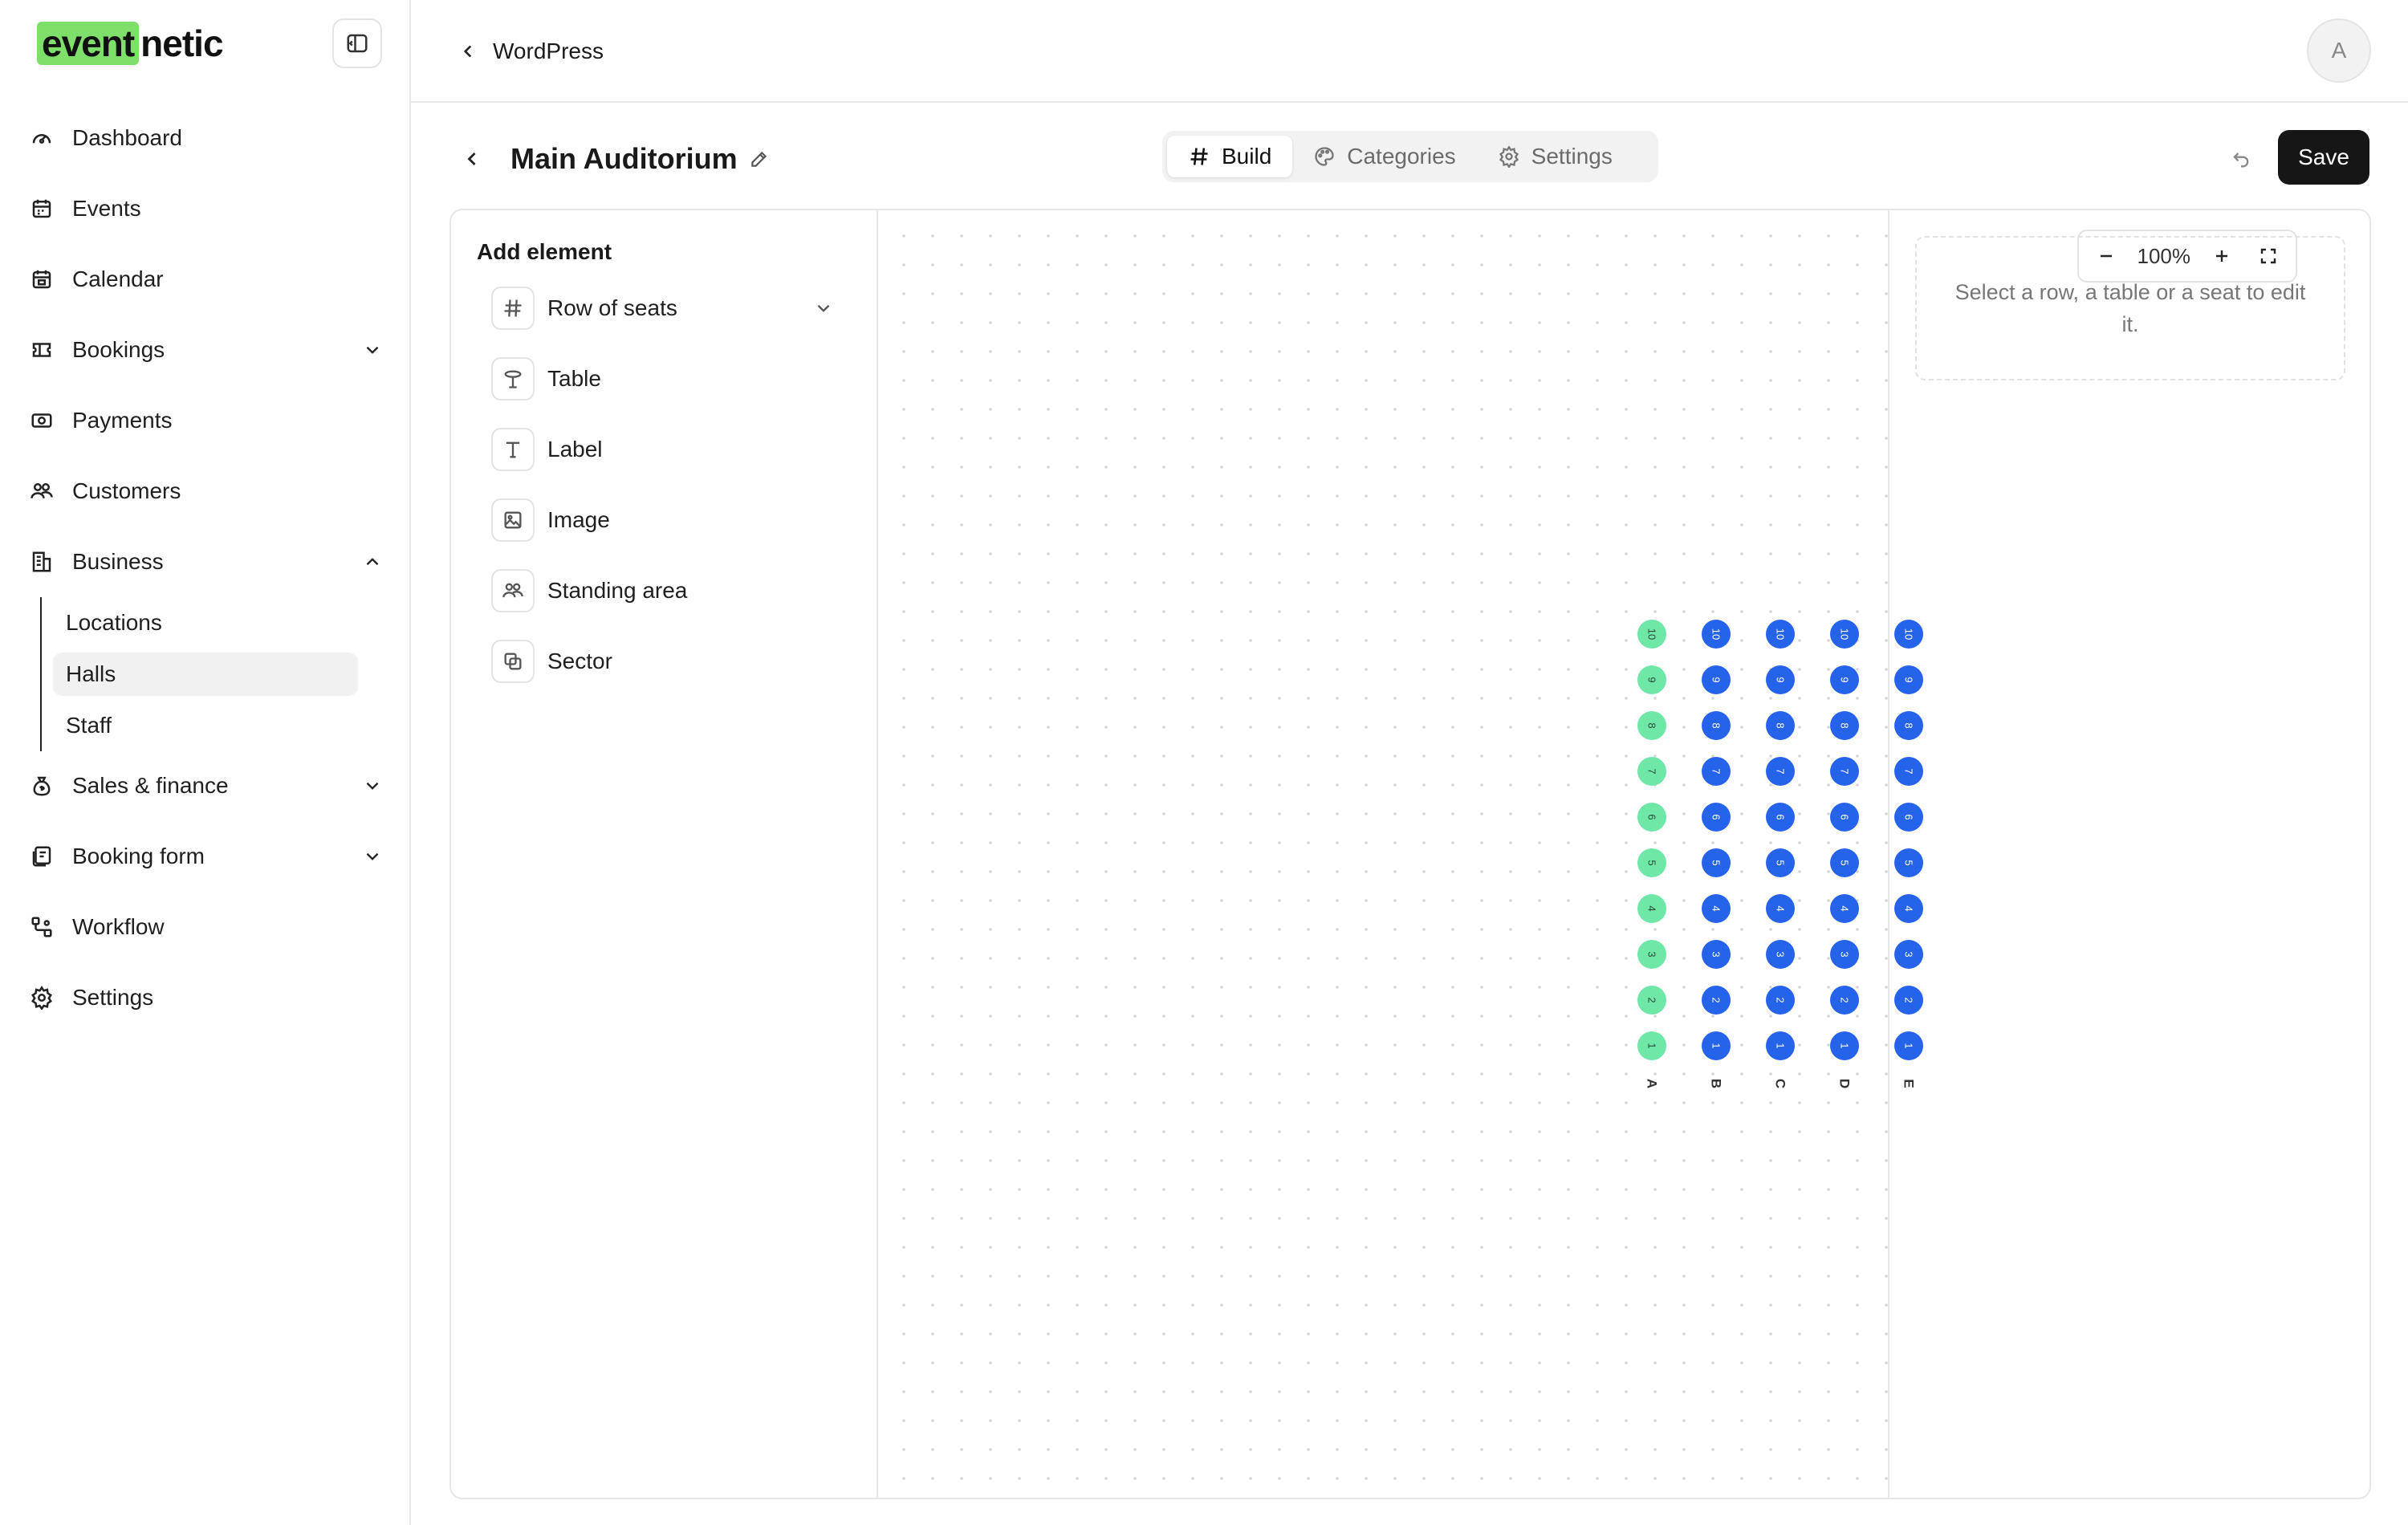  I want to click on chevron-up-icon, so click(372, 562).